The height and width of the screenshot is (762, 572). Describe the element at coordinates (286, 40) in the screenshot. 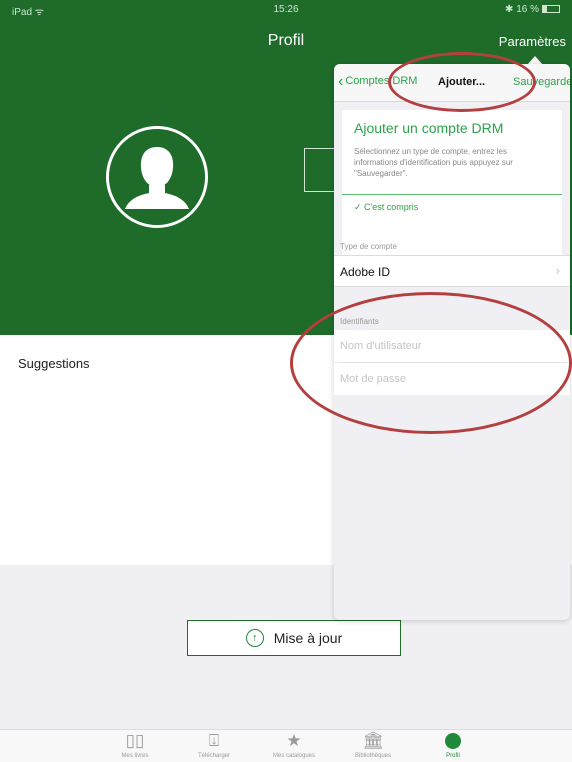

I see `page-title: Profil` at that location.